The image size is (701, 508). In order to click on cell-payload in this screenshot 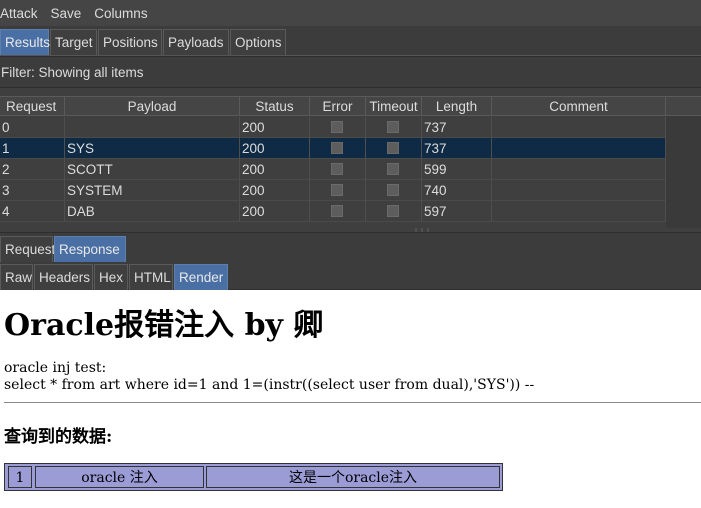, I will do `click(152, 127)`.